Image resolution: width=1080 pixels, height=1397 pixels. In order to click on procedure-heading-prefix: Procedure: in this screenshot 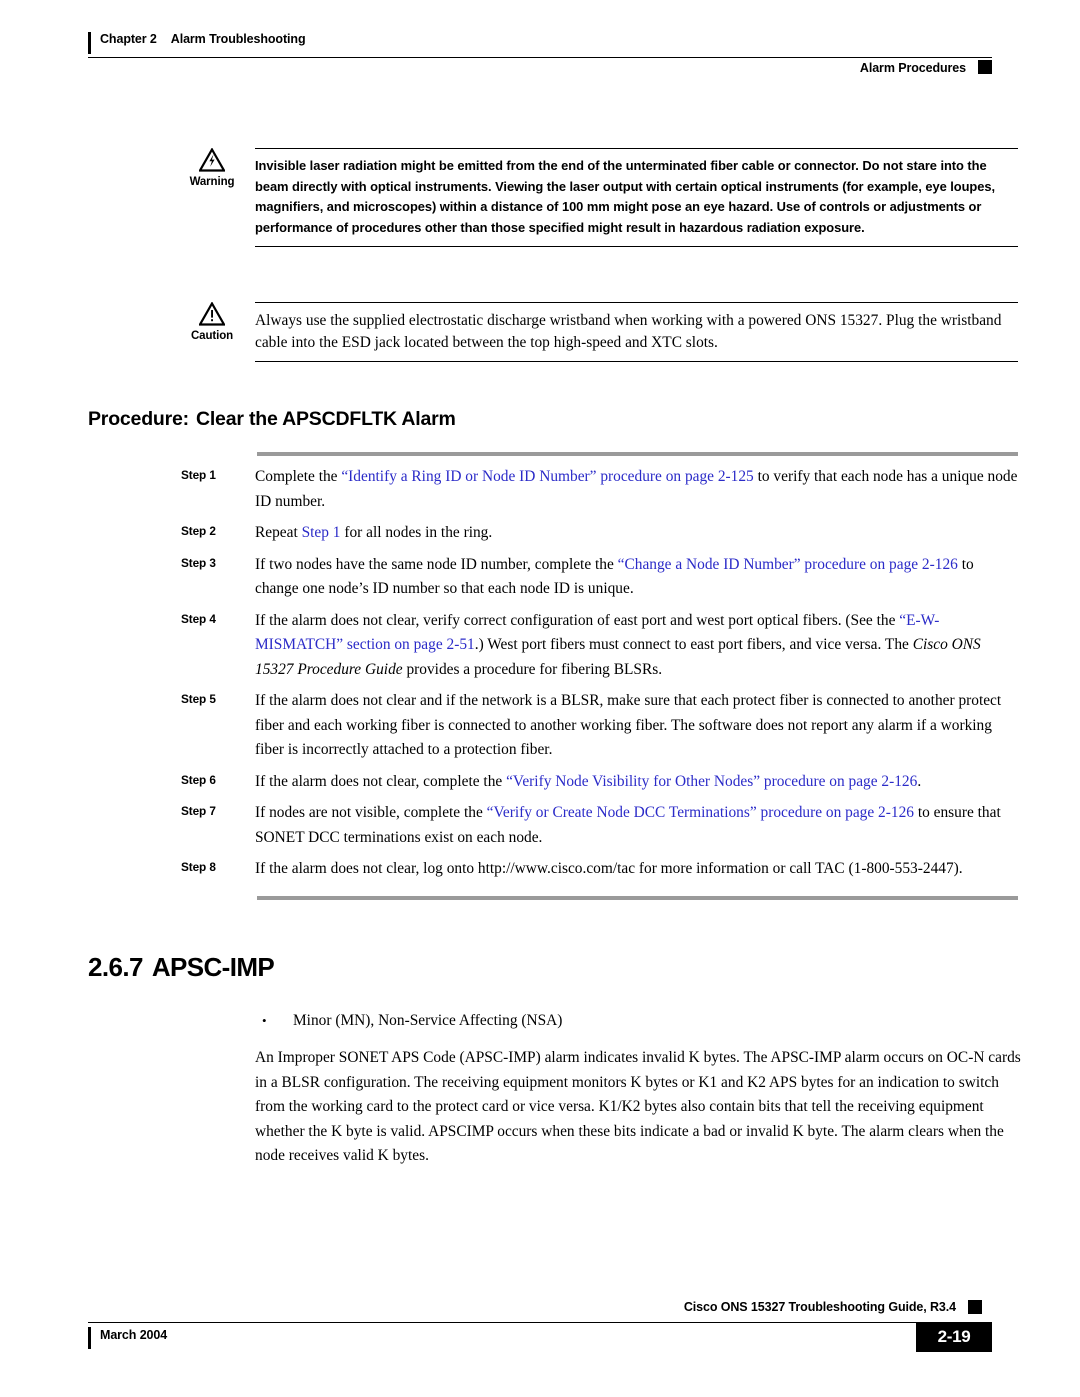, I will do `click(138, 419)`.